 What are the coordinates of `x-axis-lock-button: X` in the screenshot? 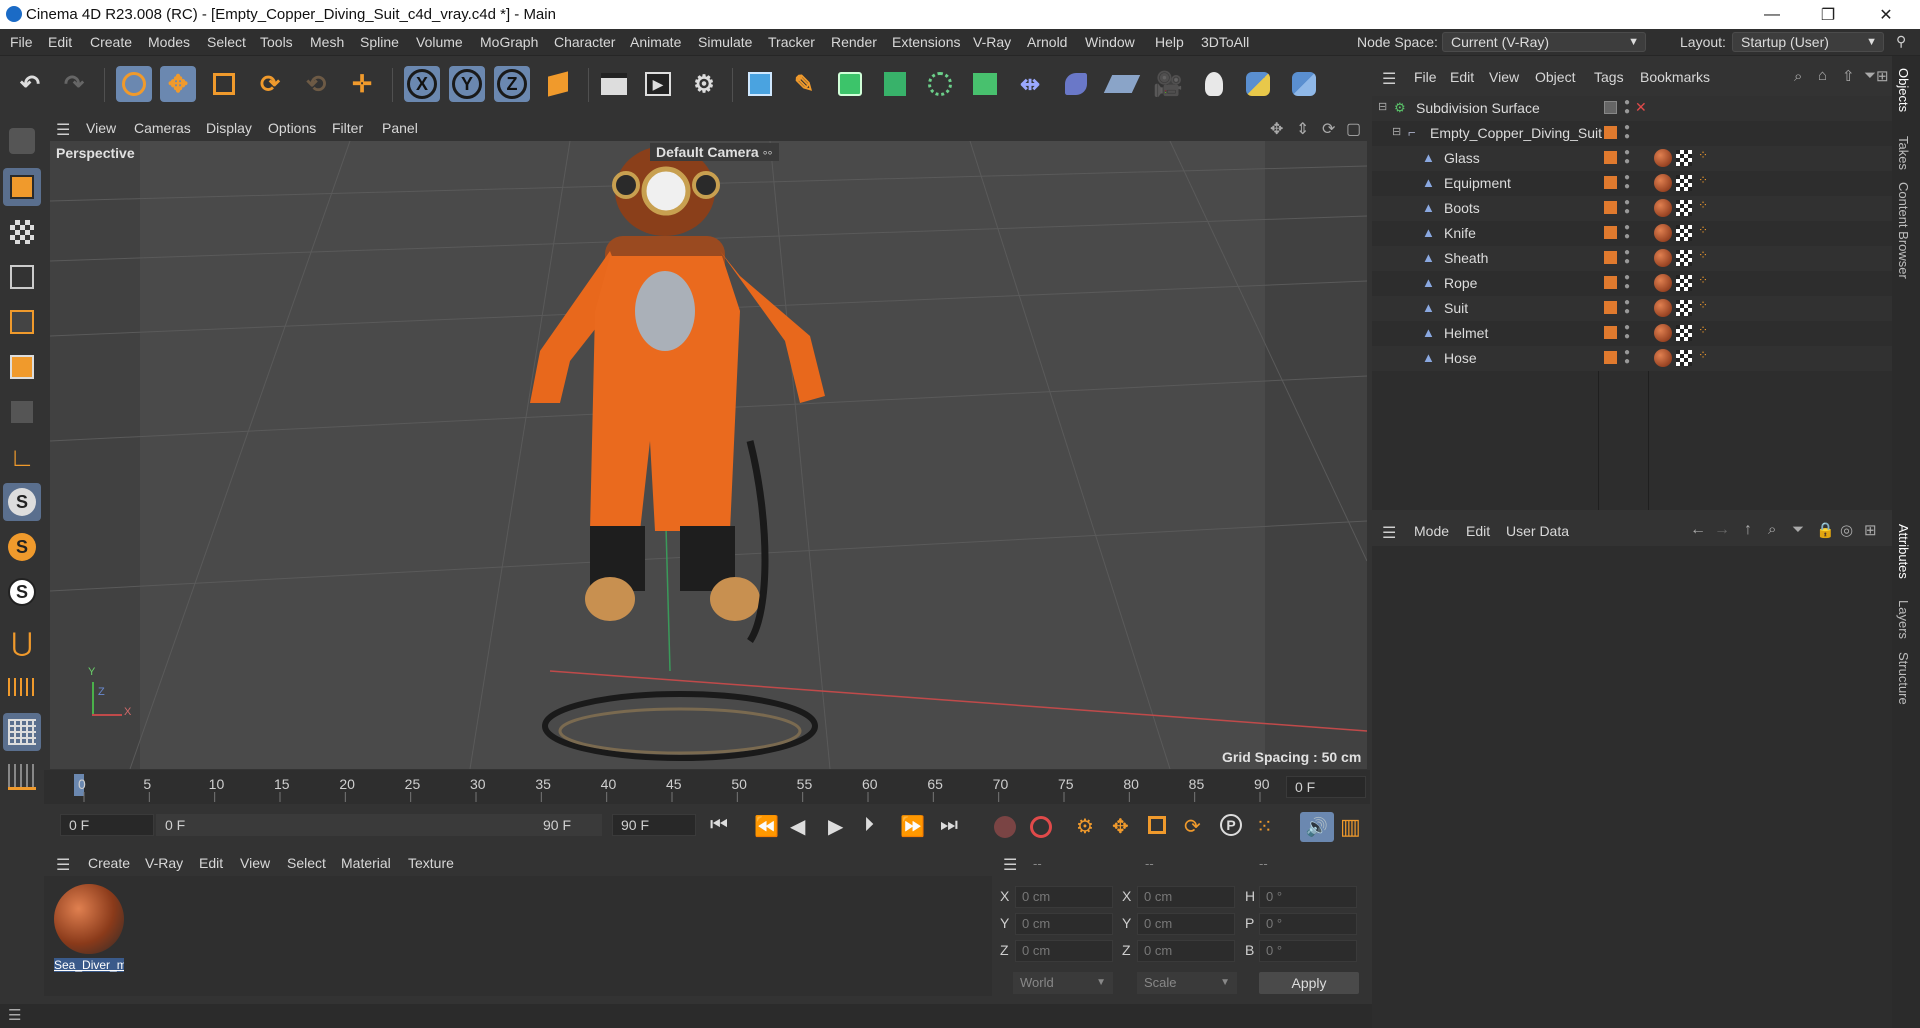 It's located at (422, 84).